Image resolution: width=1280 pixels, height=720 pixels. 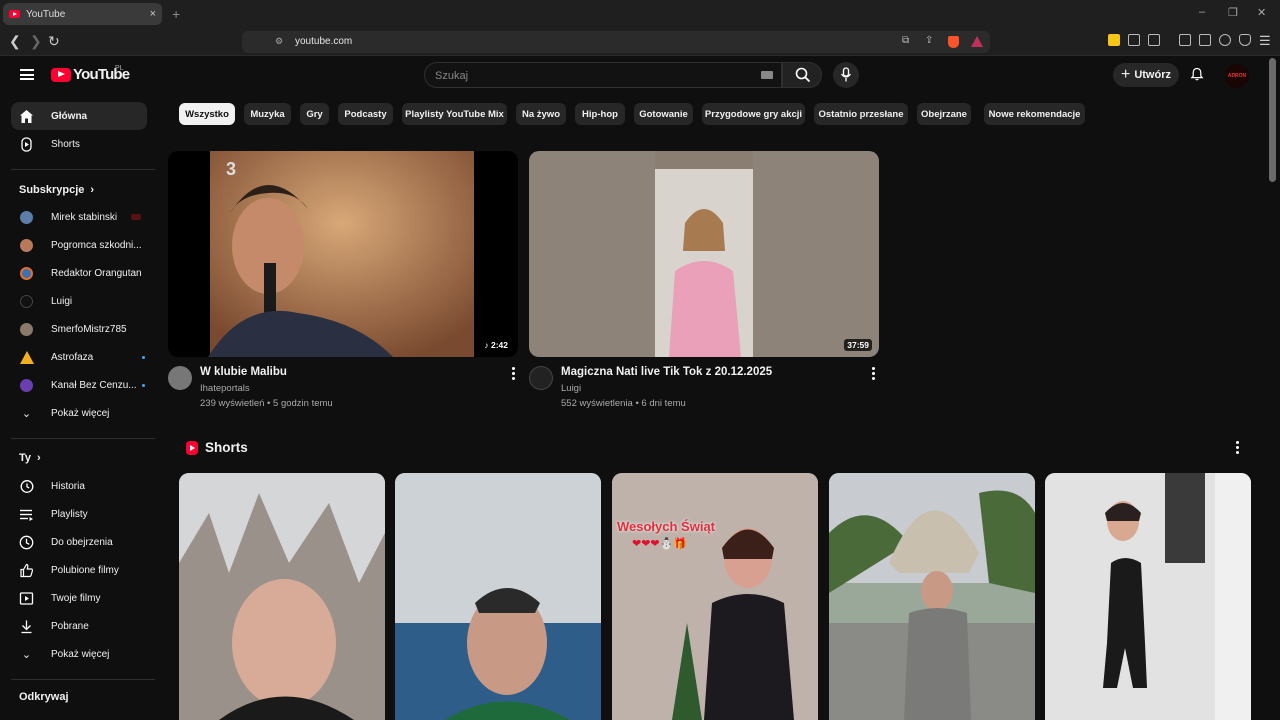 I want to click on sidebar-item-subscription: SmerfoMistrz785, so click(x=79, y=329).